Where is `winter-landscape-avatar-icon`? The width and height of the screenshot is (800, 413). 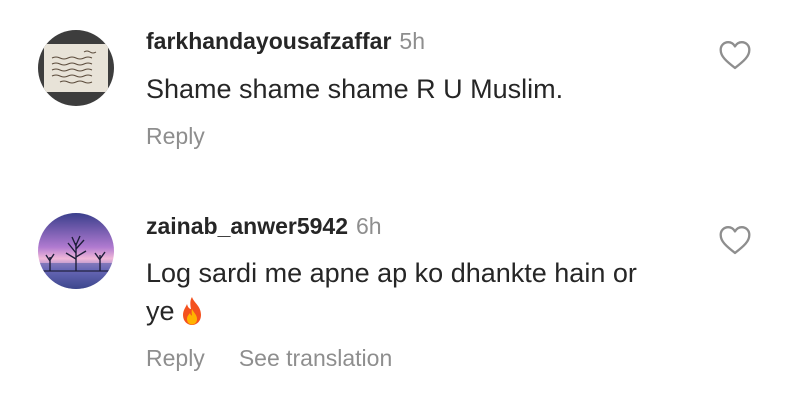
winter-landscape-avatar-icon is located at coordinates (76, 251).